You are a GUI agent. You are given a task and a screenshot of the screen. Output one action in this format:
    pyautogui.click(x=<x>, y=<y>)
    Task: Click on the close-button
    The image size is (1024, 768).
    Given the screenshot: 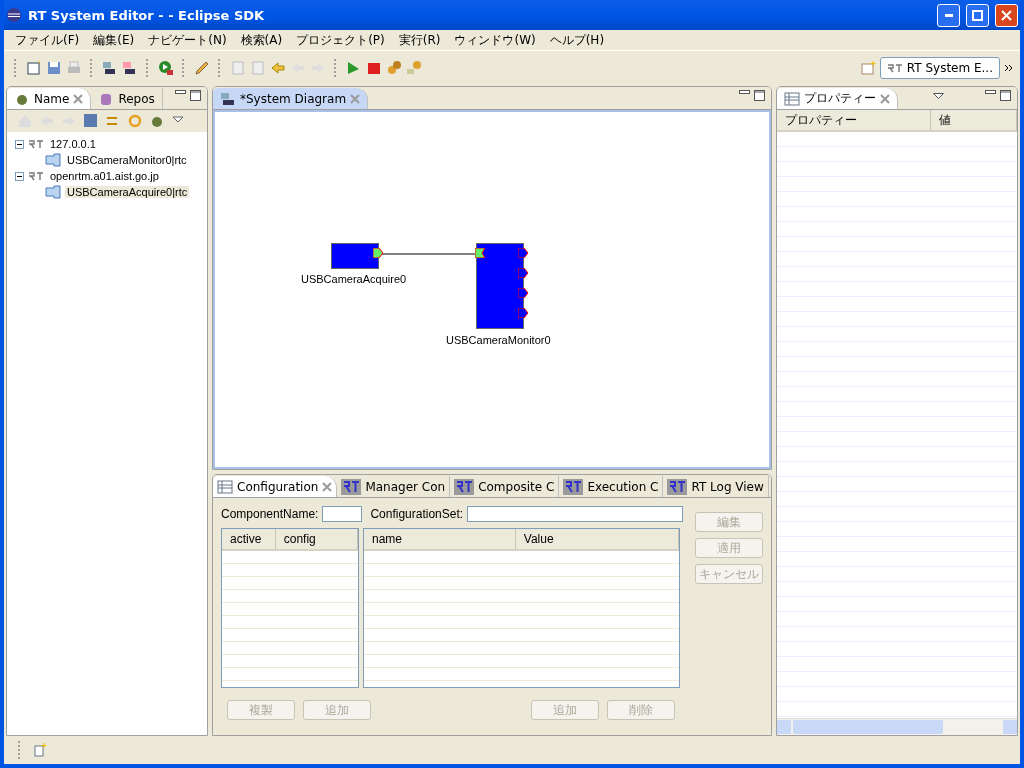 What is the action you would take?
    pyautogui.click(x=1006, y=15)
    